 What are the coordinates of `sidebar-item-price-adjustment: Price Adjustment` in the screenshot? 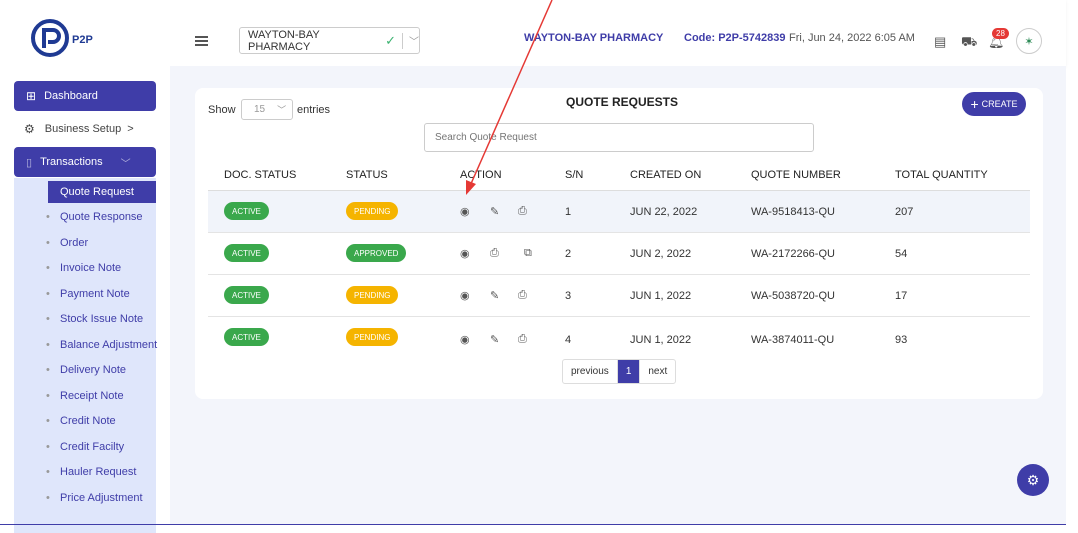 It's located at (94, 498).